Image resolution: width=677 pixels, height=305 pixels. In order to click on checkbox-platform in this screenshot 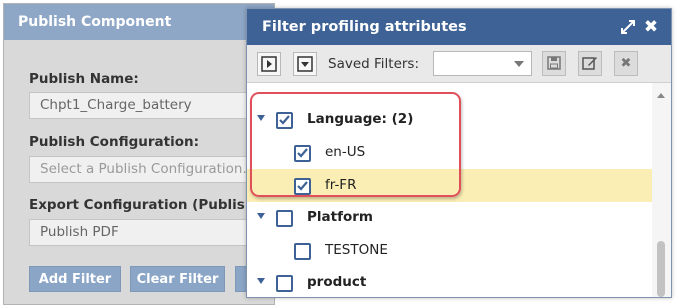, I will do `click(284, 218)`.